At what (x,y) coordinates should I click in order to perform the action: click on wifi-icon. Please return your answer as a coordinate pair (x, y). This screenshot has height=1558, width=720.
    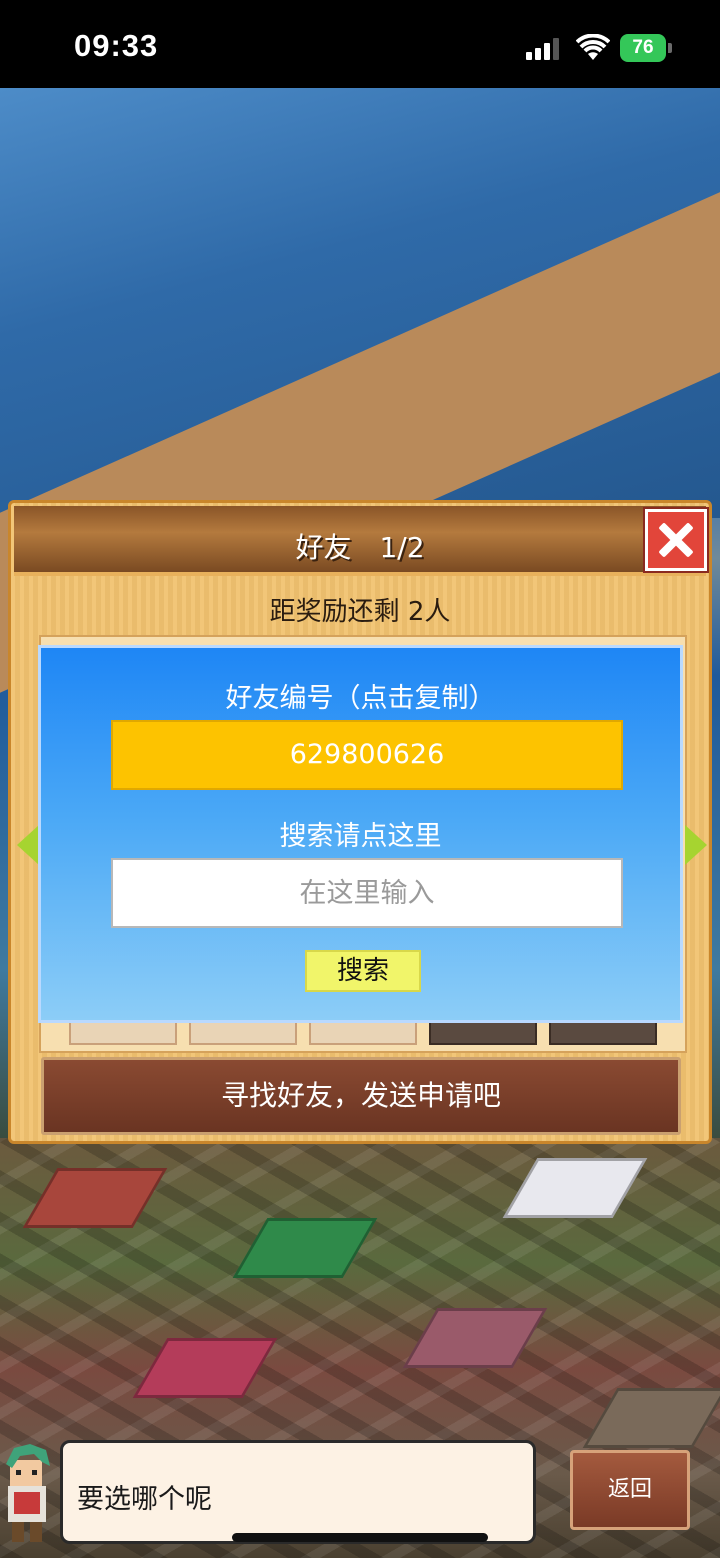
    Looking at the image, I should click on (593, 47).